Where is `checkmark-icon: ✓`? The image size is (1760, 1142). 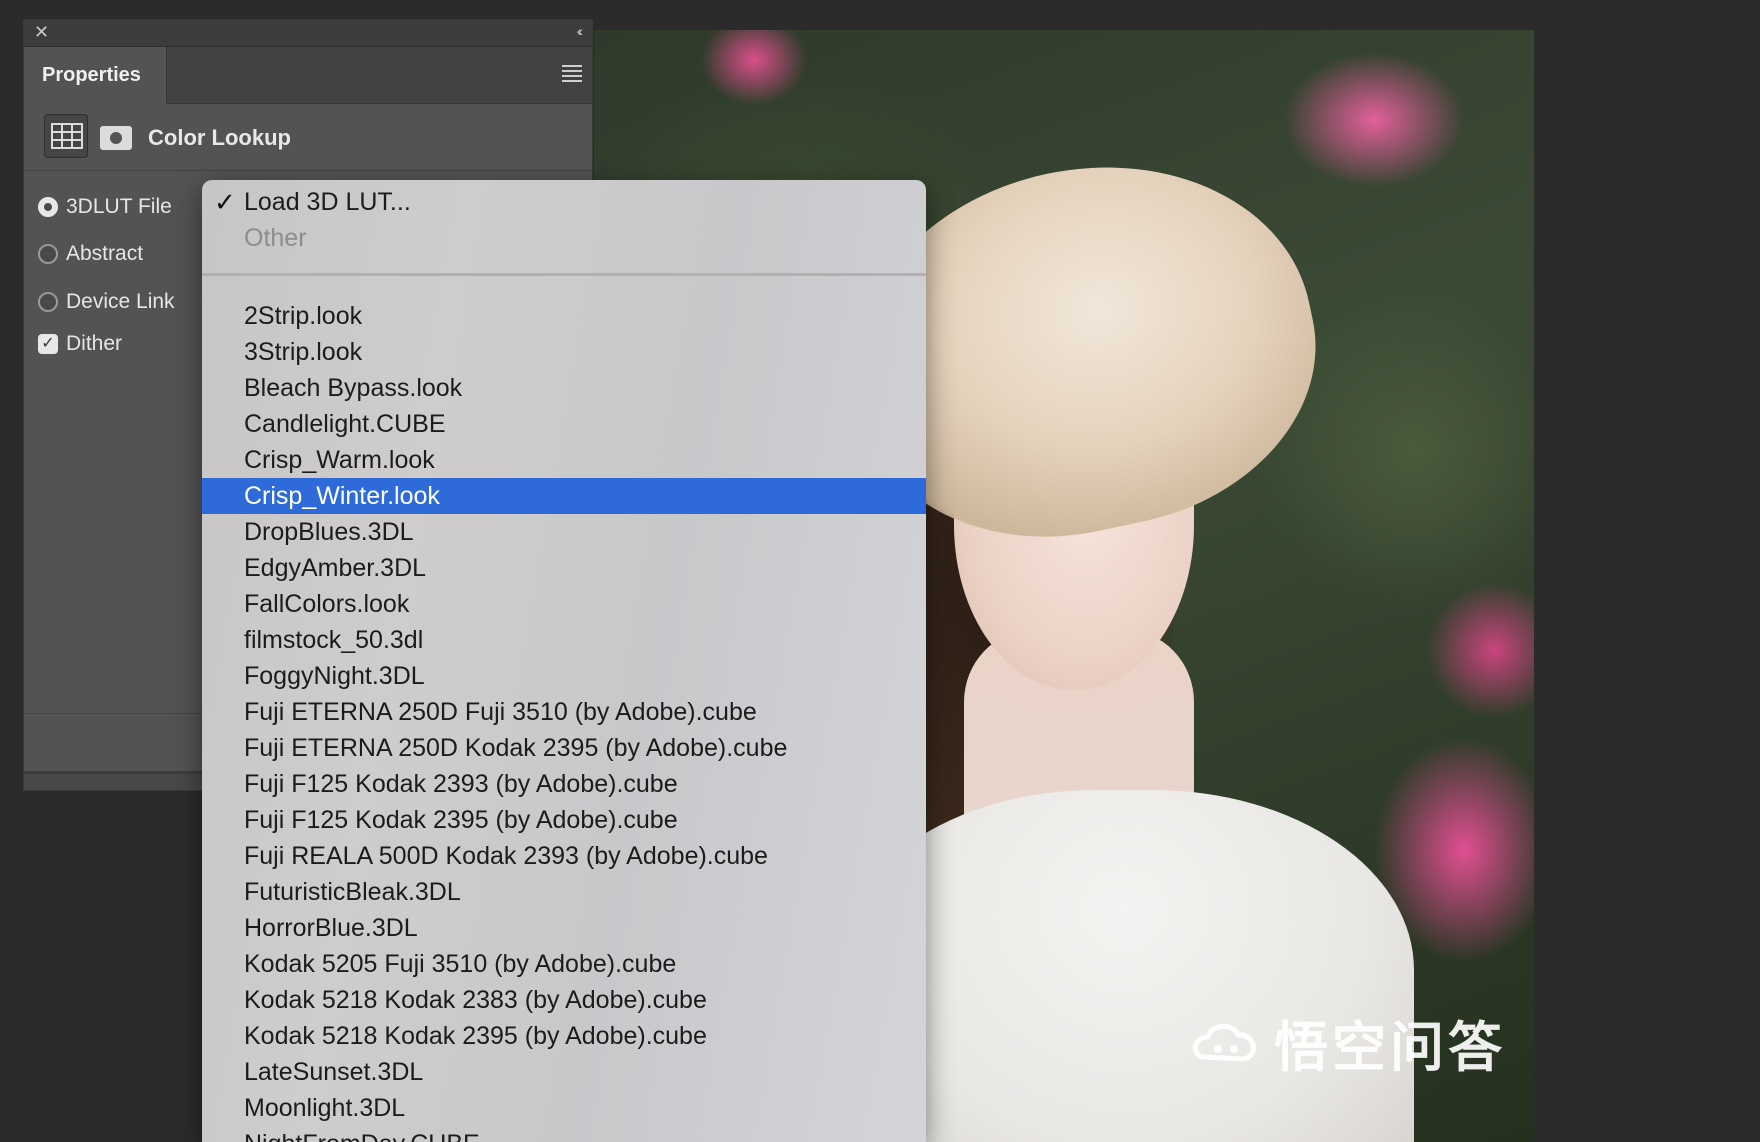
checkmark-icon: ✓ is located at coordinates (225, 202).